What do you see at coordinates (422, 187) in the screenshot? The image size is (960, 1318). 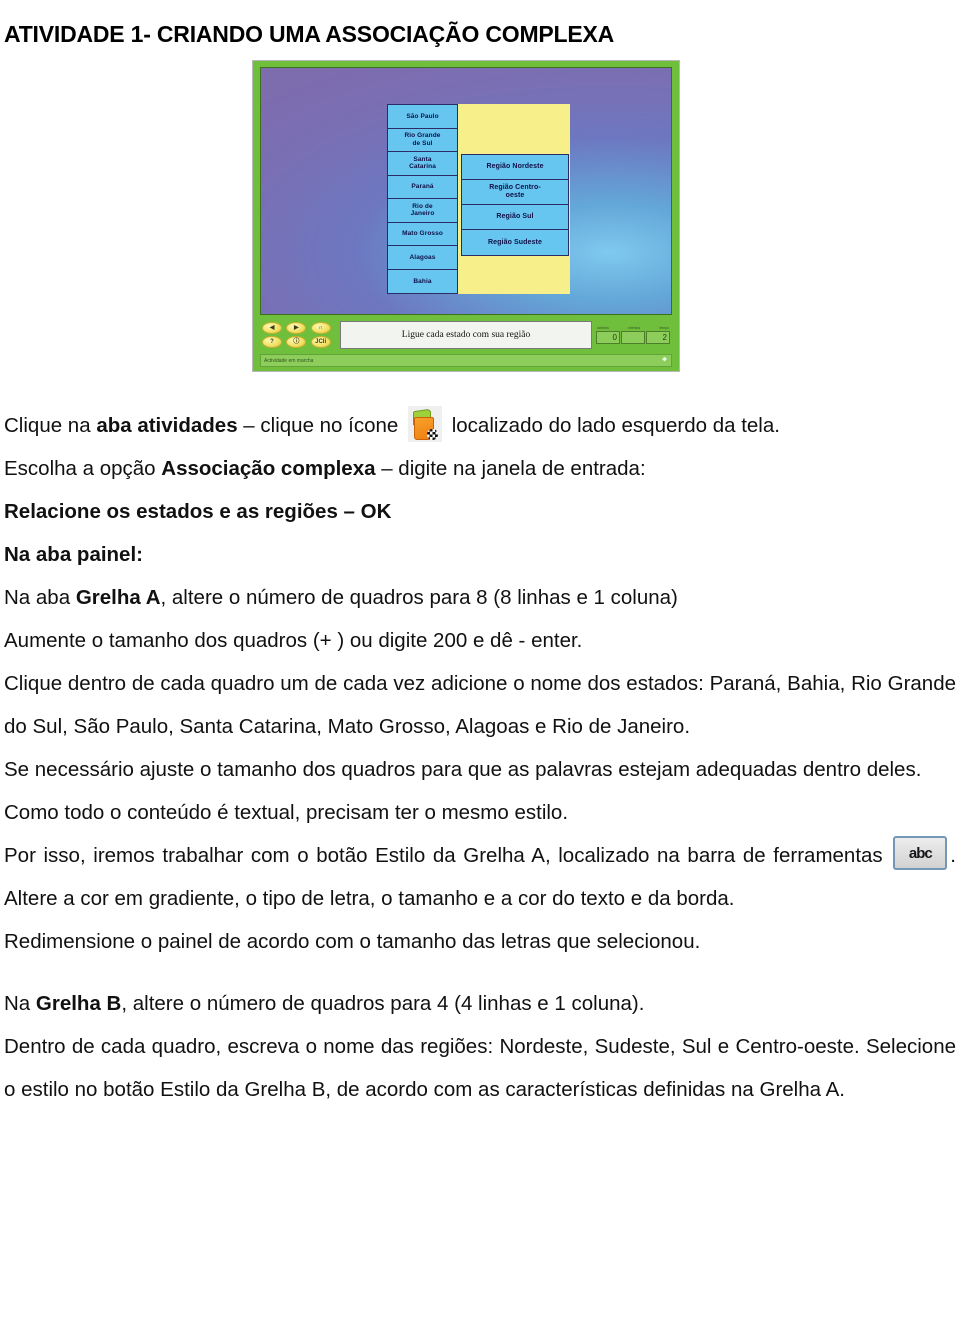 I see `grid-cell: Paraná` at bounding box center [422, 187].